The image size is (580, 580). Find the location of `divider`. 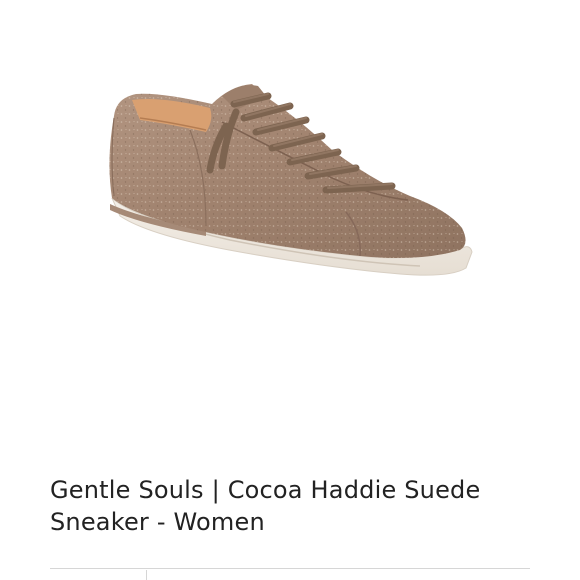

divider is located at coordinates (290, 568).